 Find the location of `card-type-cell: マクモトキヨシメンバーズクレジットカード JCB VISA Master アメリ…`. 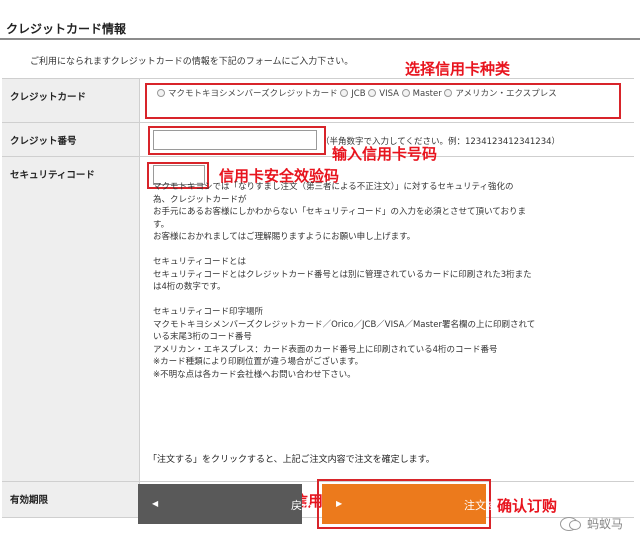

card-type-cell: マクモトキヨシメンバーズクレジットカード JCB VISA Master アメリ… is located at coordinates (387, 100).